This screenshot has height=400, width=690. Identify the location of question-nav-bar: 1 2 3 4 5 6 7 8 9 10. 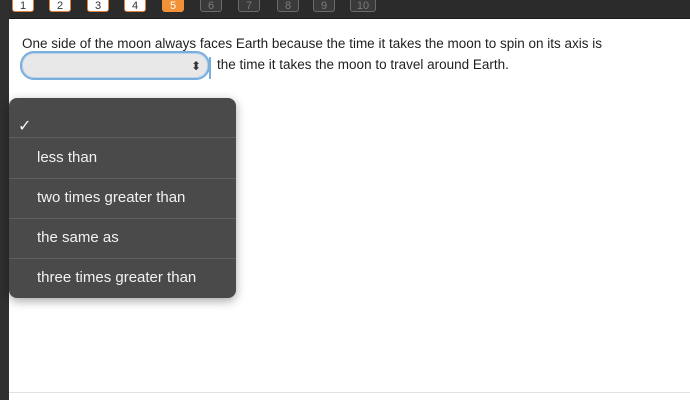
(349, 9).